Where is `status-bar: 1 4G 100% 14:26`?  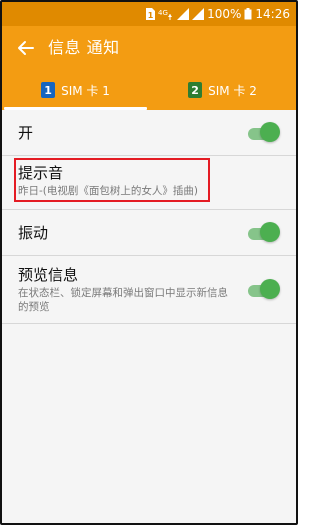
status-bar: 1 4G 100% 14:26 is located at coordinates (149, 14).